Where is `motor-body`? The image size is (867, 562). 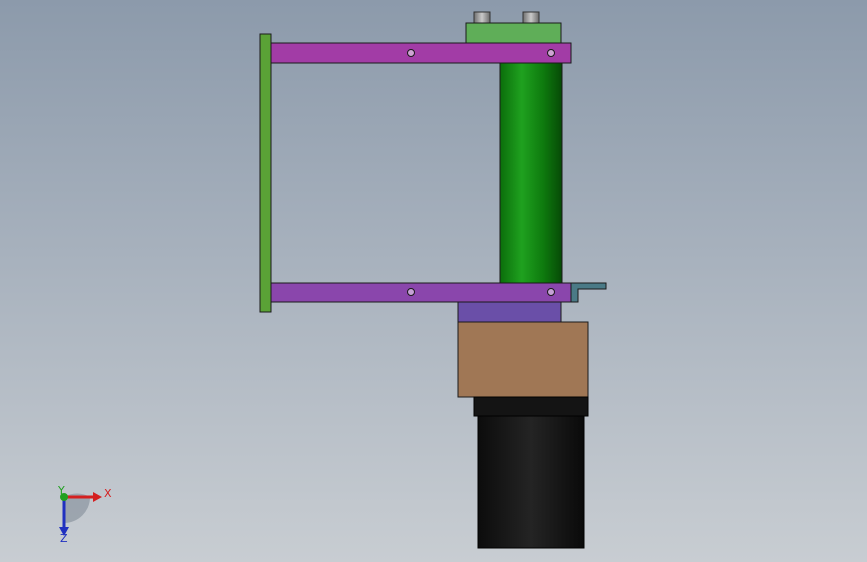
motor-body is located at coordinates (531, 482).